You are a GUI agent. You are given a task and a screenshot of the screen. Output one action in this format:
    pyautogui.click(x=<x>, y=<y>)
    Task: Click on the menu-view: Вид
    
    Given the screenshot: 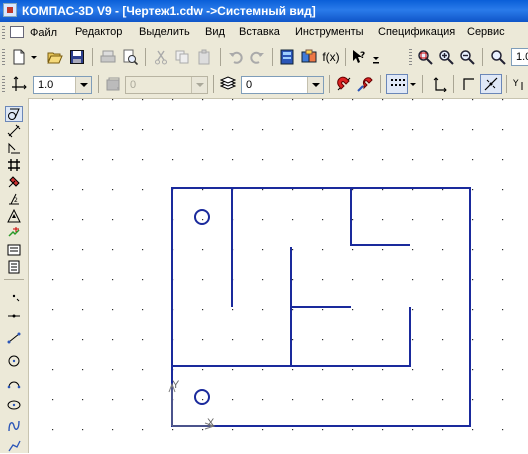 What is the action you would take?
    pyautogui.click(x=215, y=32)
    